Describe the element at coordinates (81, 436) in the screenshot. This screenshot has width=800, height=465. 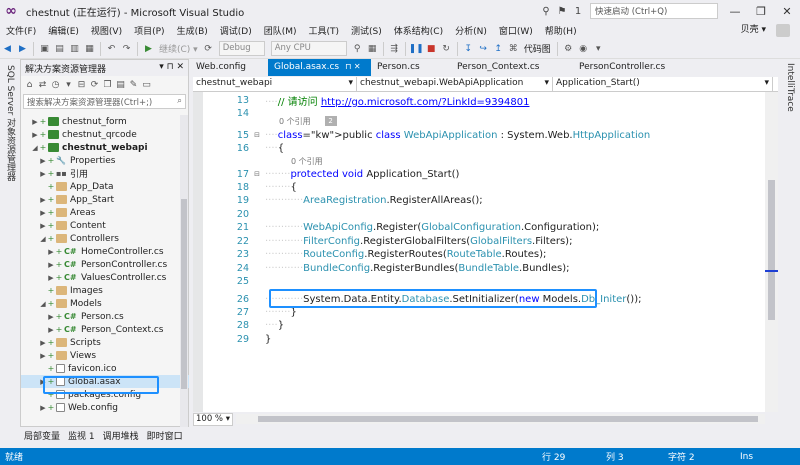
I see `tab-watch-1: 监视 1` at that location.